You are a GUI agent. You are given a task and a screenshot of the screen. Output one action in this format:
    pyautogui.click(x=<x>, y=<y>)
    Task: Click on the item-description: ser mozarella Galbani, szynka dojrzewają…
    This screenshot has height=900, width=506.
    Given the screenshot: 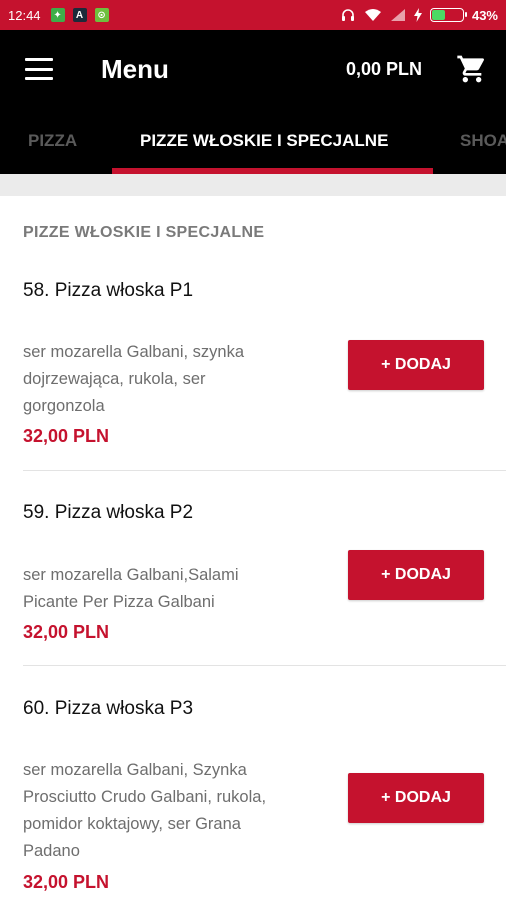 What is the action you would take?
    pyautogui.click(x=173, y=379)
    